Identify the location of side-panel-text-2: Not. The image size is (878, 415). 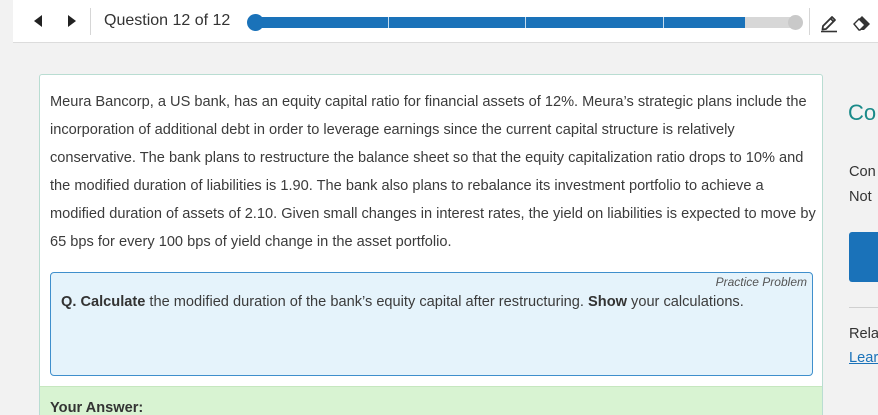
(860, 197).